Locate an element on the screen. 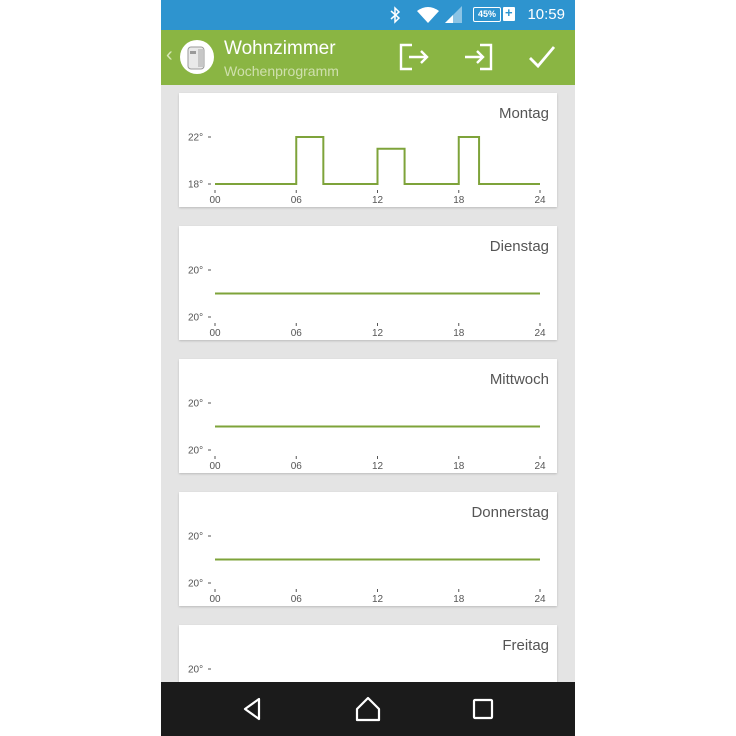 The image size is (736, 736). export-icon is located at coordinates (414, 57).